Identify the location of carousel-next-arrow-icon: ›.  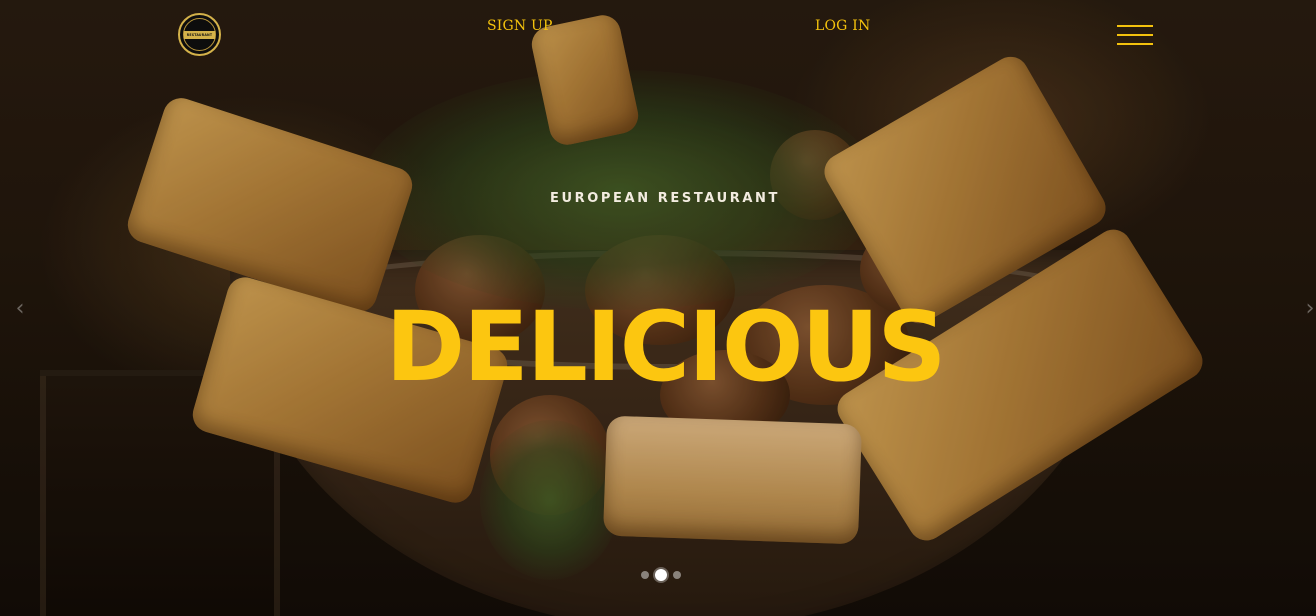
(1308, 308).